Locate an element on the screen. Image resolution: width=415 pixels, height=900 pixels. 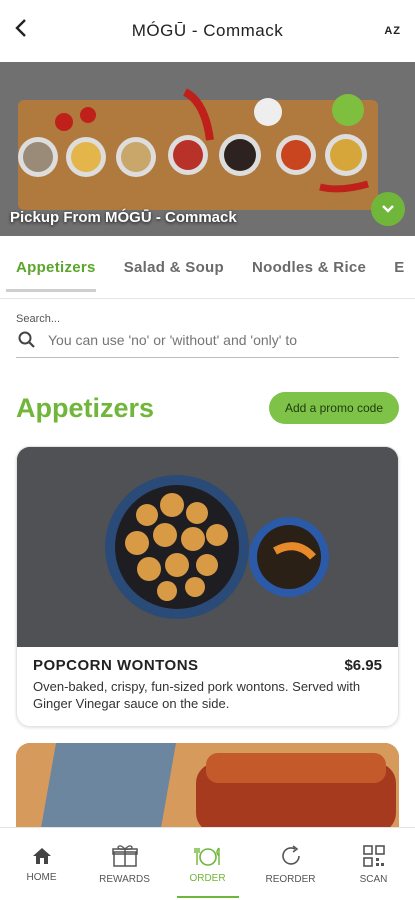
nav-scan: SCAN is located at coordinates (374, 864).